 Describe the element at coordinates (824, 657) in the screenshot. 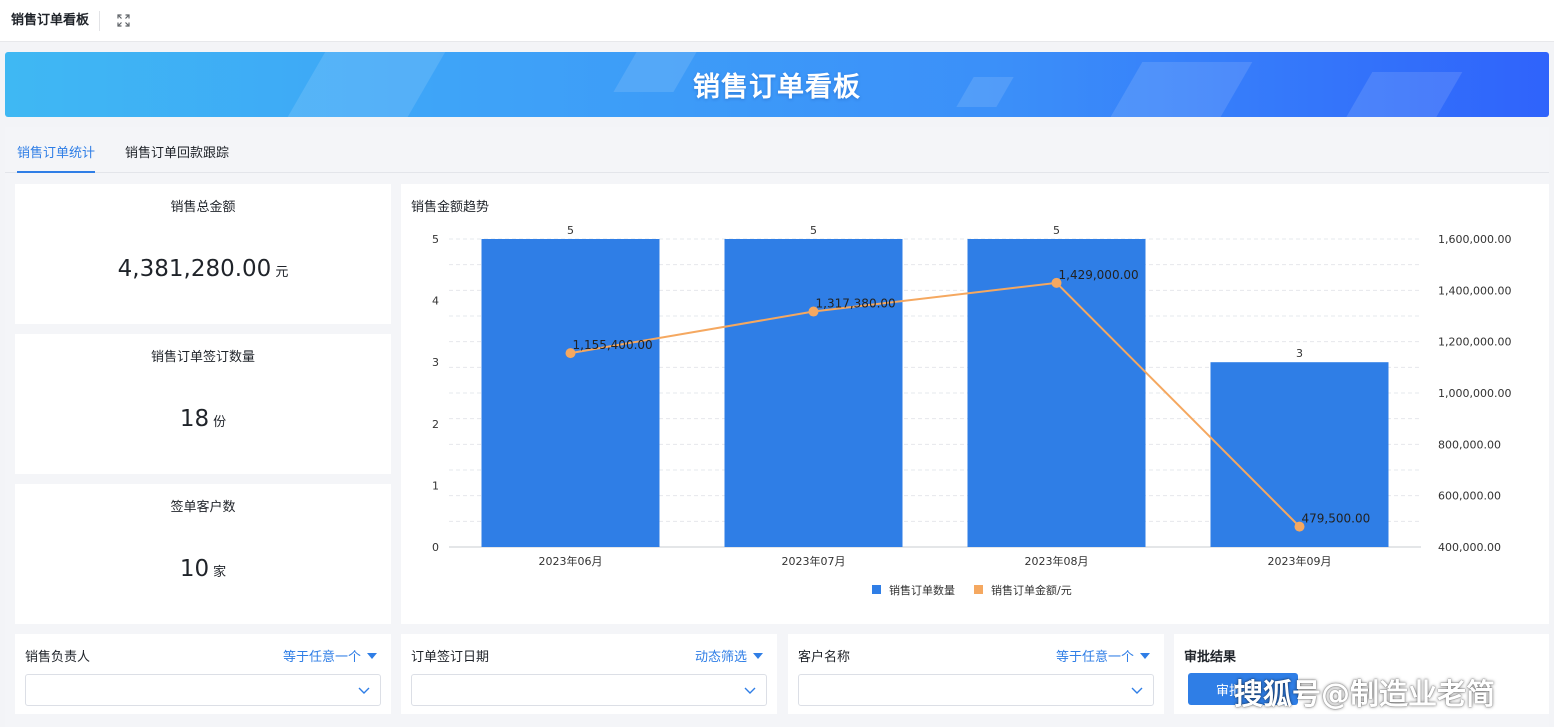

I see `filter-label: 客户名称` at that location.